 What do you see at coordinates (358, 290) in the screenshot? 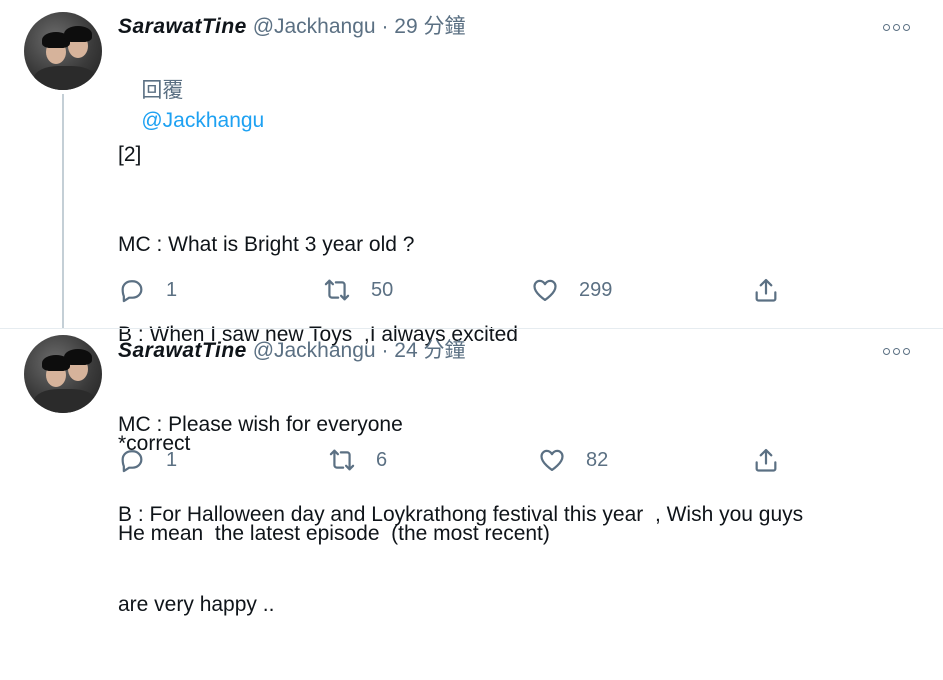
I see `retweet-button: 50` at bounding box center [358, 290].